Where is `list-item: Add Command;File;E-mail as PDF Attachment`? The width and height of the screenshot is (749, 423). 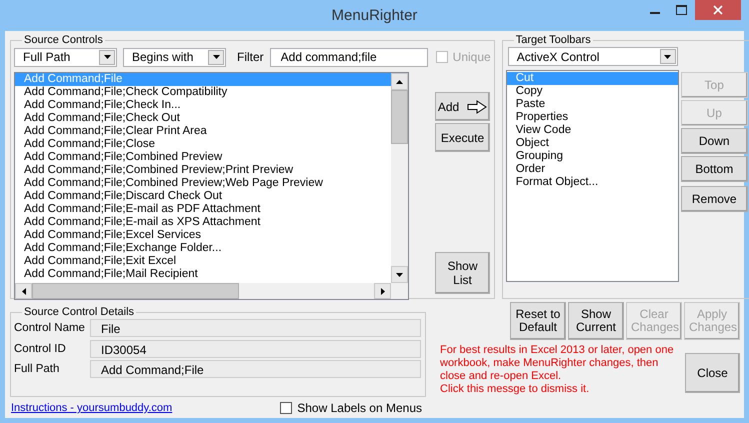 list-item: Add Command;File;E-mail as PDF Attachment is located at coordinates (203, 209).